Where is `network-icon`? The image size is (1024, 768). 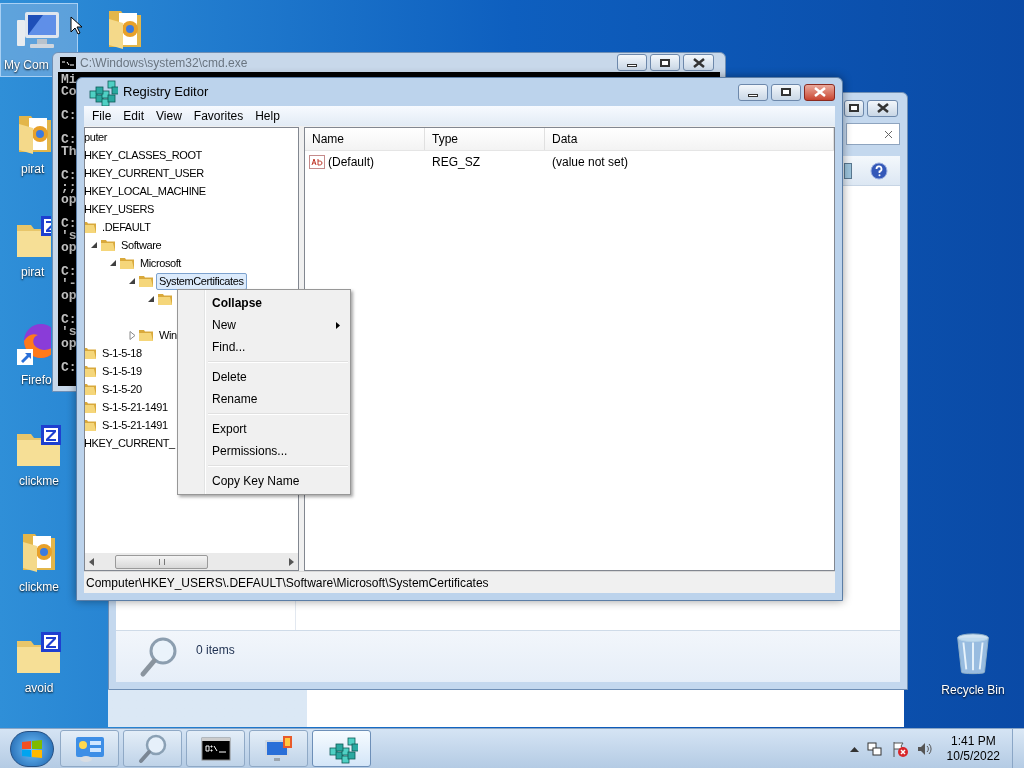 network-icon is located at coordinates (874, 748).